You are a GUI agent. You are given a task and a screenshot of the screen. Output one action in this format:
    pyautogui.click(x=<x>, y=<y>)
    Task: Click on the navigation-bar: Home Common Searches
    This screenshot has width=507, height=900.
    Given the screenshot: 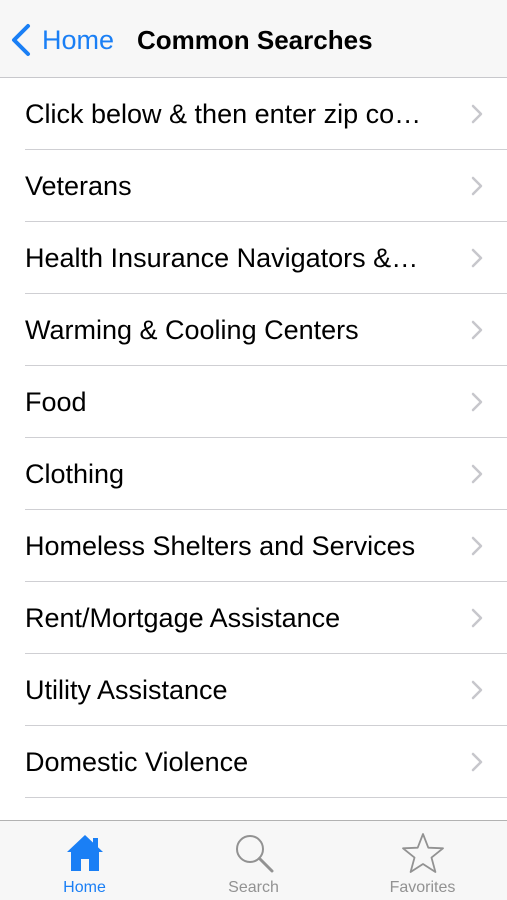 What is the action you would take?
    pyautogui.click(x=253, y=39)
    